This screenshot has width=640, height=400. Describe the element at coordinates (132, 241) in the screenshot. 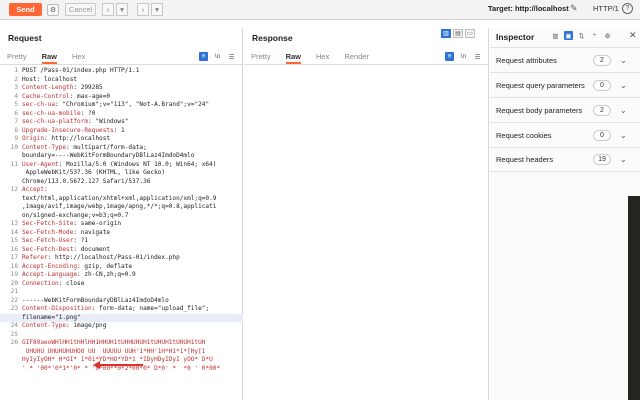

I see `line-text: Sec-Fetch-User: ?1` at that location.